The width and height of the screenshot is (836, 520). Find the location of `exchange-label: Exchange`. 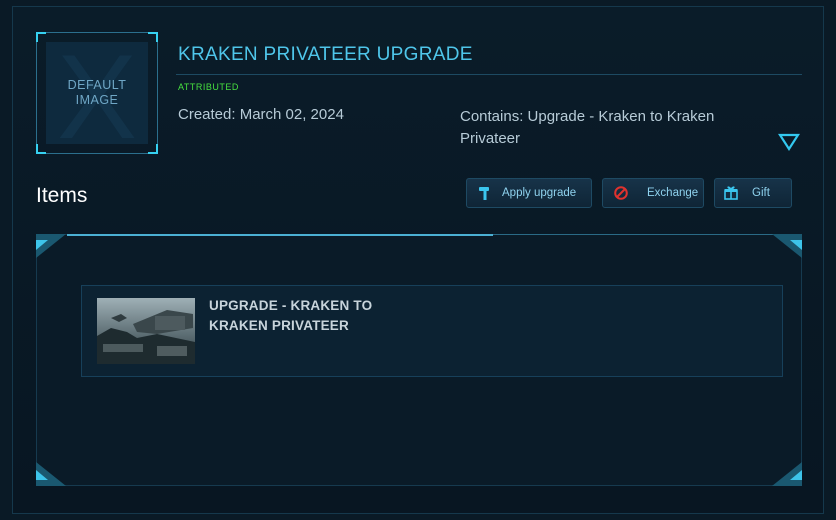

exchange-label: Exchange is located at coordinates (673, 193).